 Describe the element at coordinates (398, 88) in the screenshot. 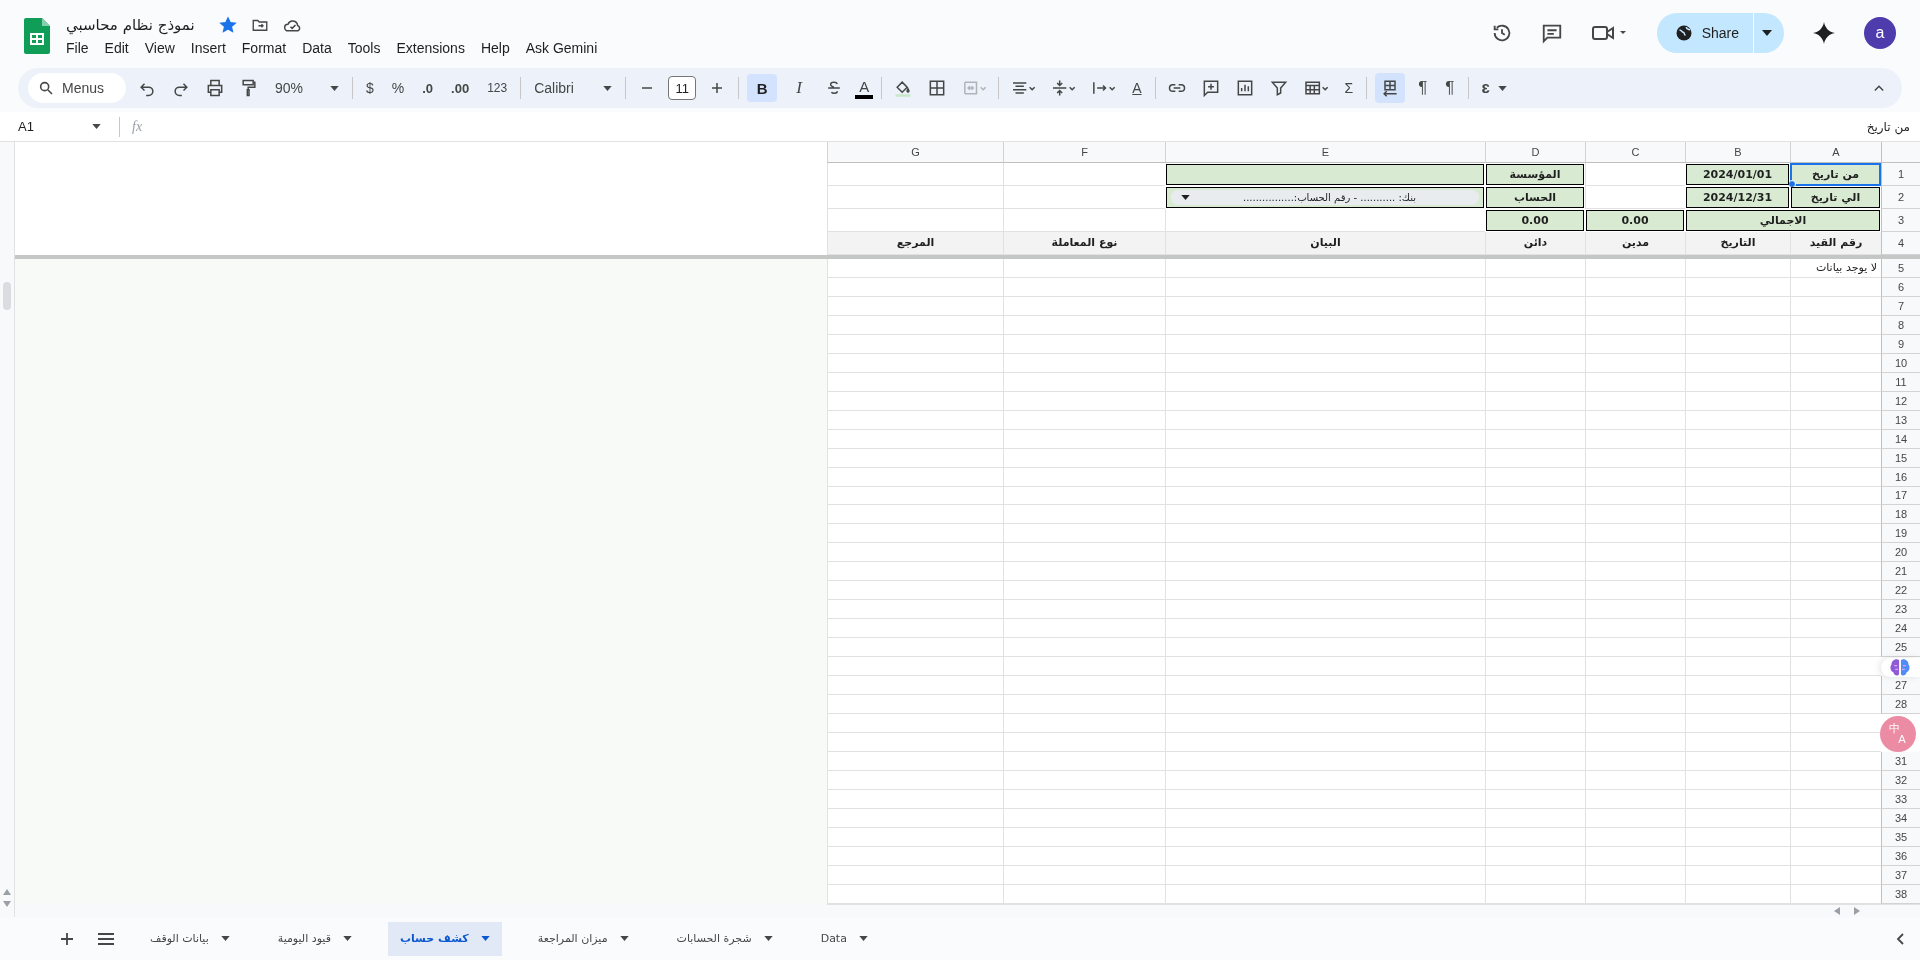

I see `percent-format-button: %` at that location.